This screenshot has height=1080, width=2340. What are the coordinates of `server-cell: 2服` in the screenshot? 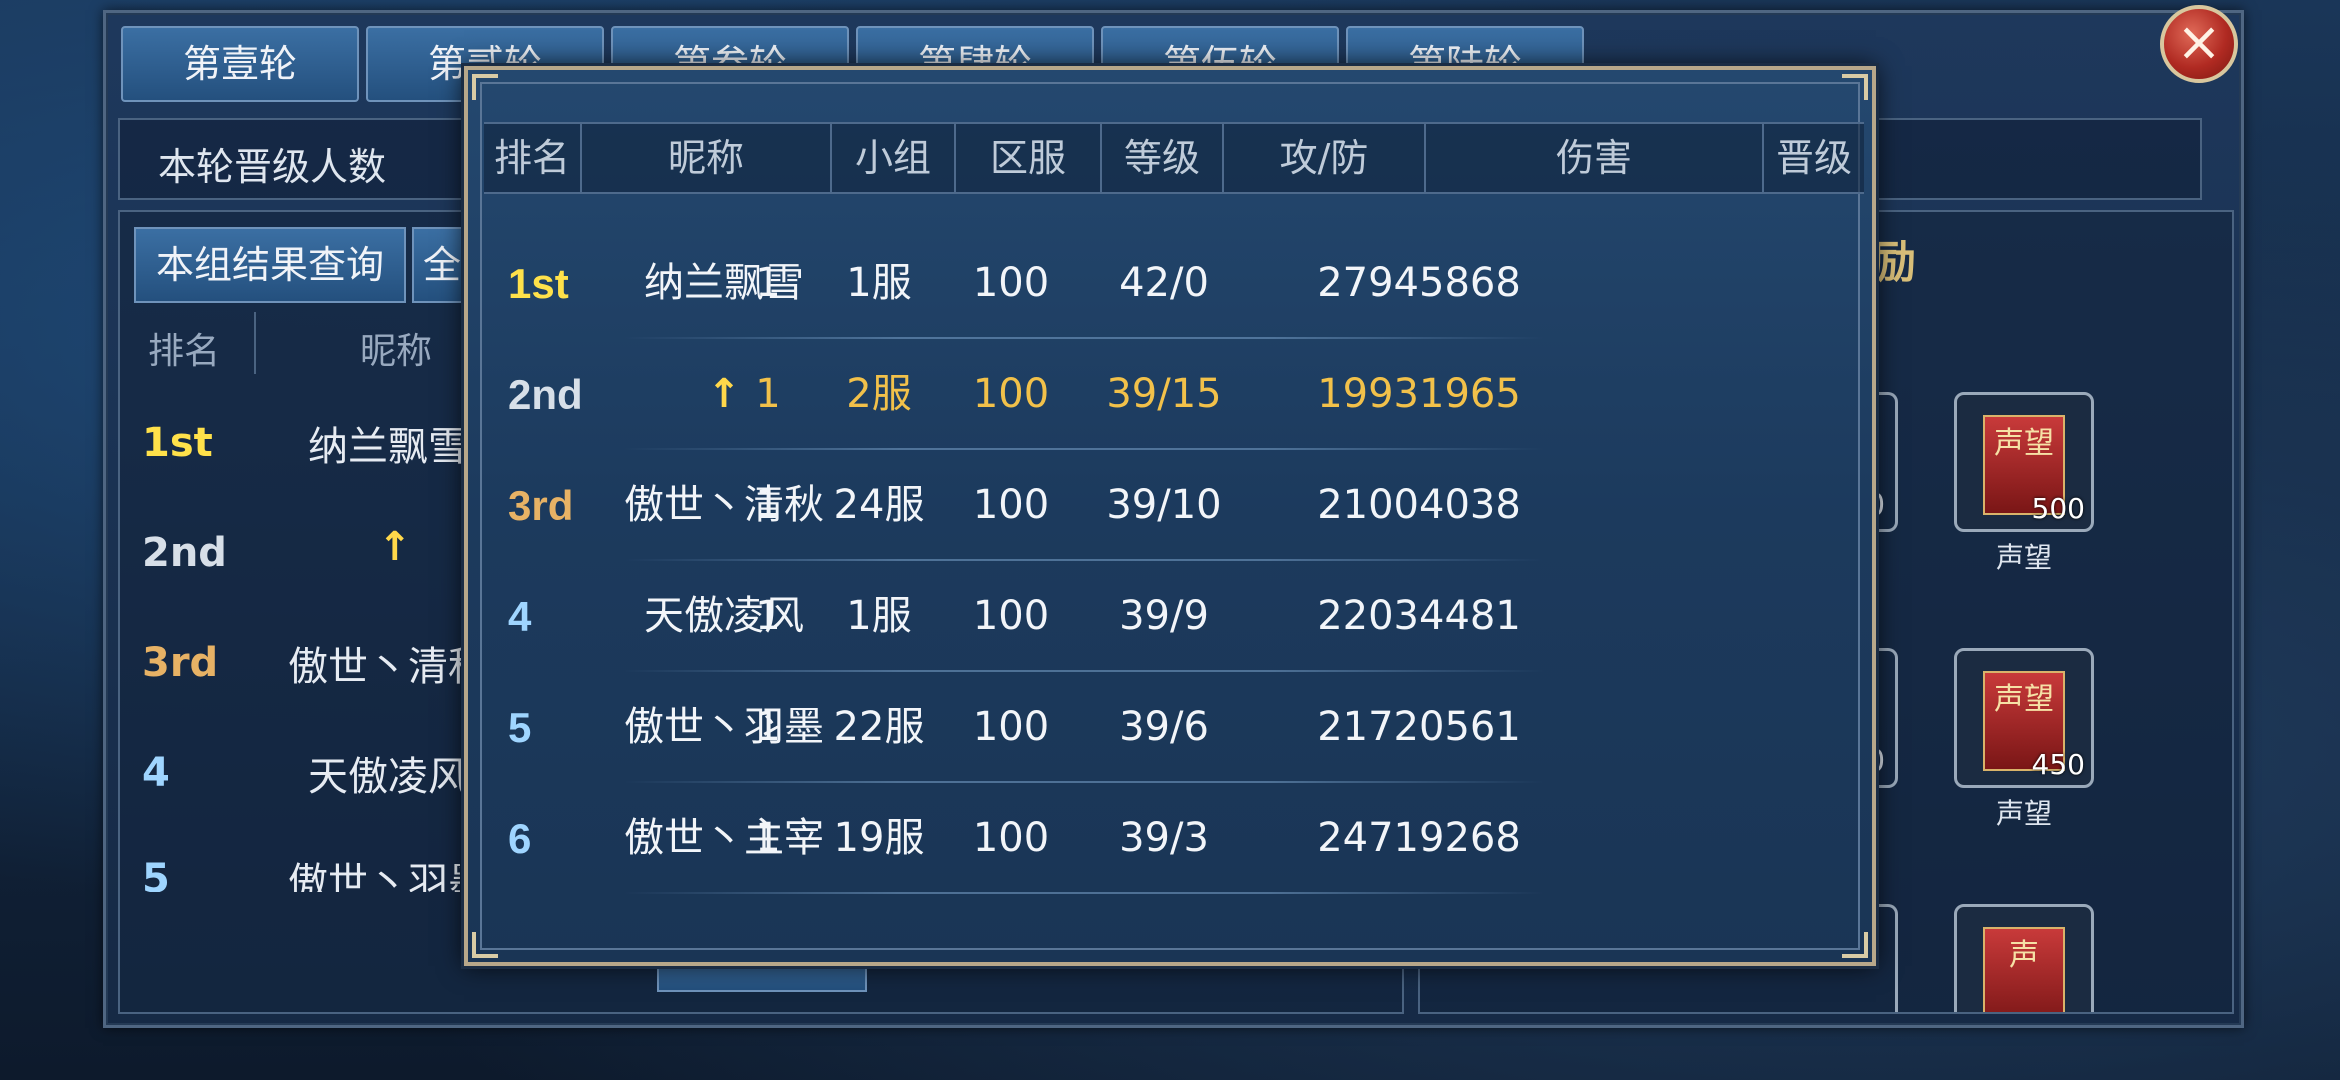 It's located at (879, 394).